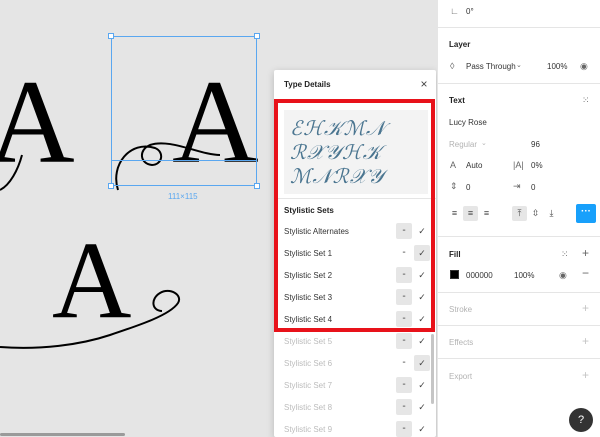 Image resolution: width=600 pixels, height=437 pixels. What do you see at coordinates (308, 429) in the screenshot?
I see `stylistic-set-label: Stylistic Set 9` at bounding box center [308, 429].